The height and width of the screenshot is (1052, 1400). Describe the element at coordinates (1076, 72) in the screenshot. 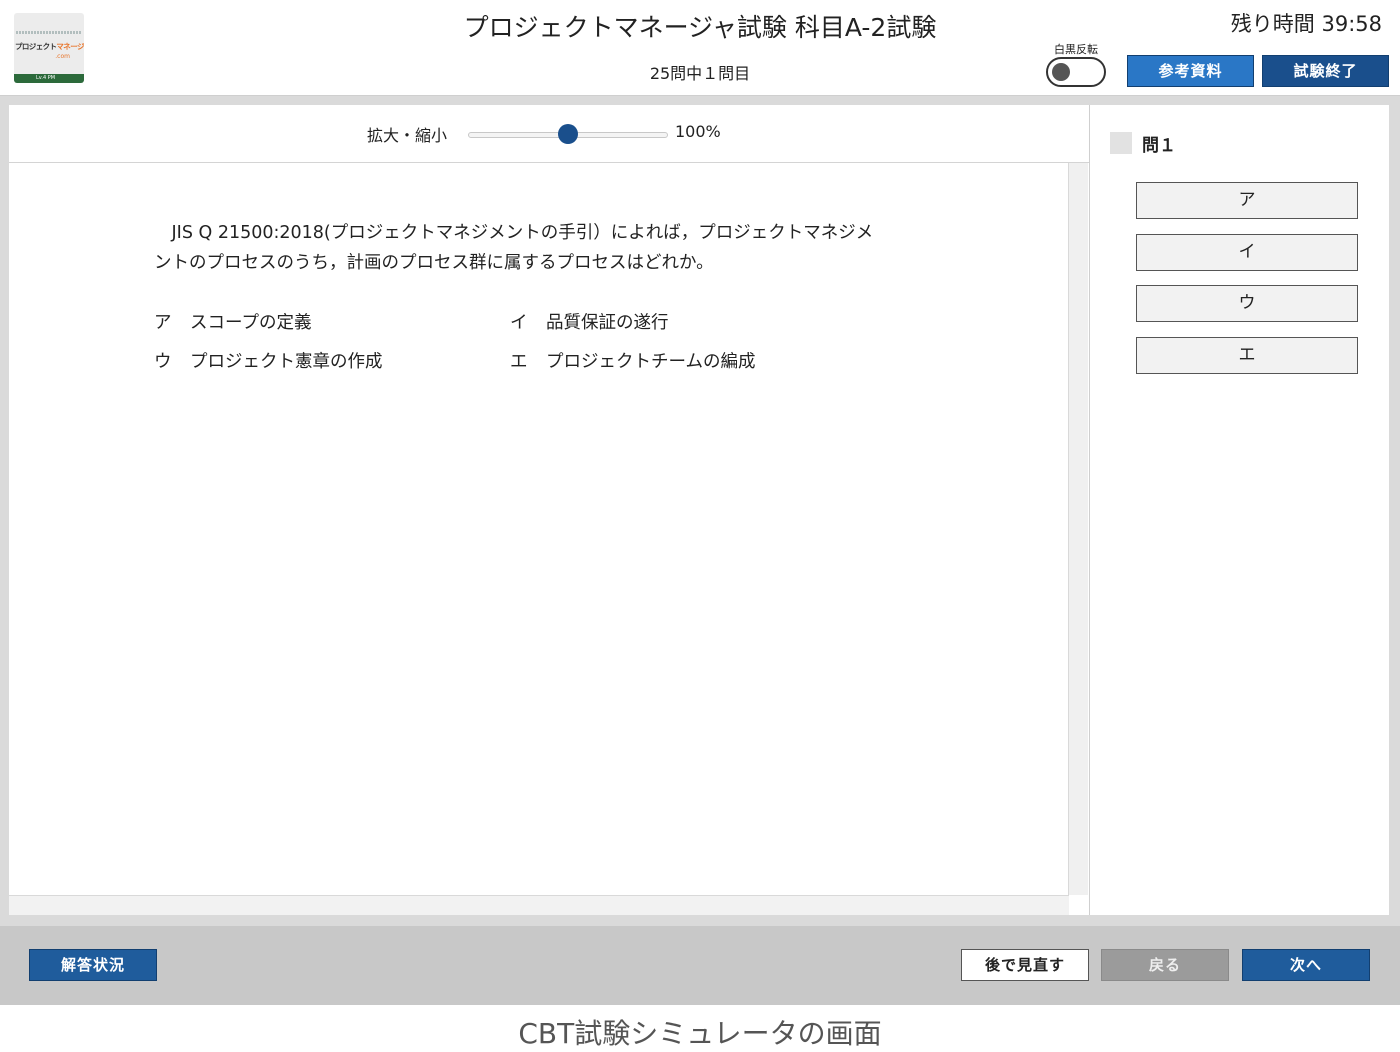

I see `invert-toggle` at that location.